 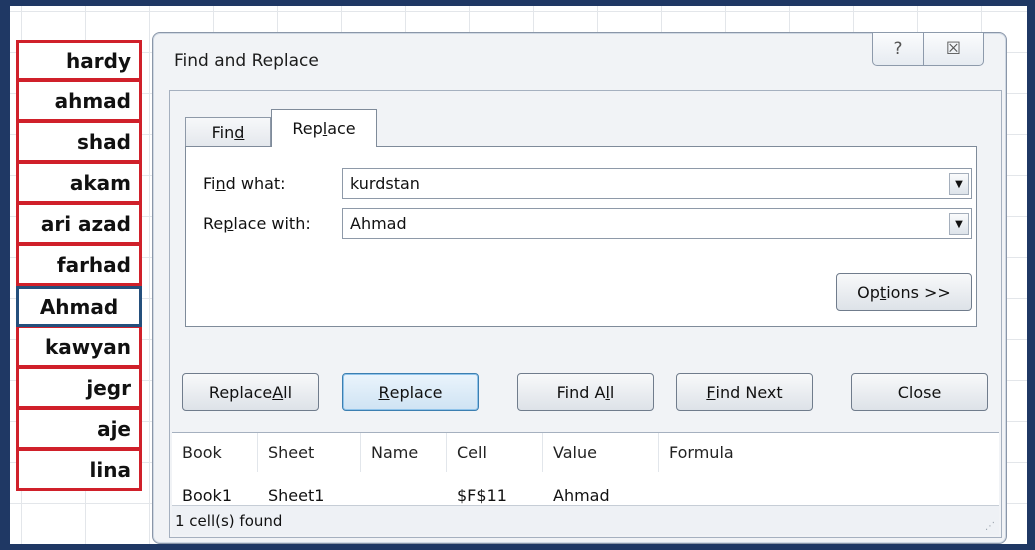 What do you see at coordinates (79, 101) in the screenshot?
I see `name-cell: ahmad` at bounding box center [79, 101].